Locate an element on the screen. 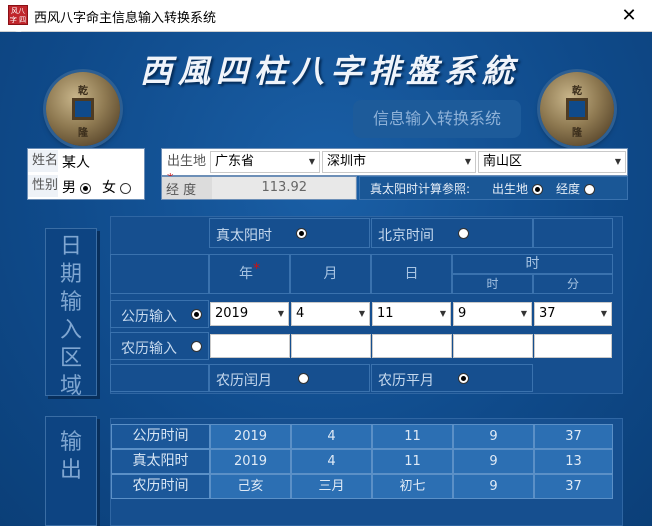 The image size is (652, 526). close-button: ✕ is located at coordinates (629, 15).